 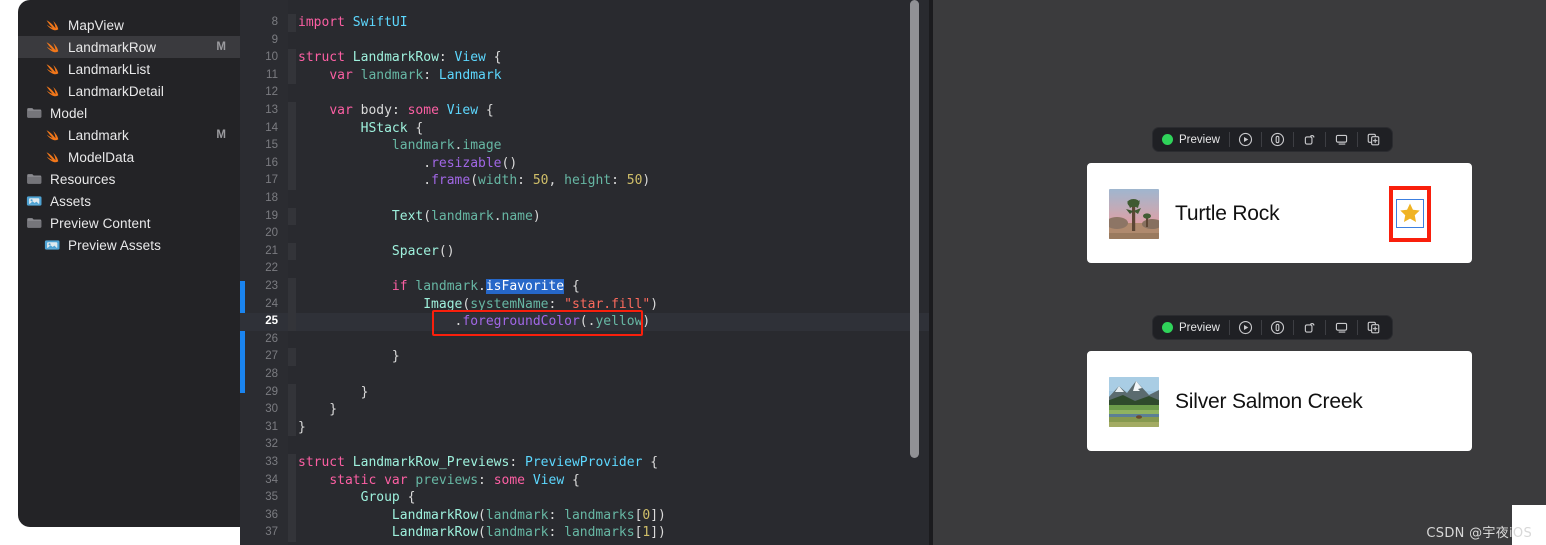 I want to click on code-line: 28, so click(x=586, y=375).